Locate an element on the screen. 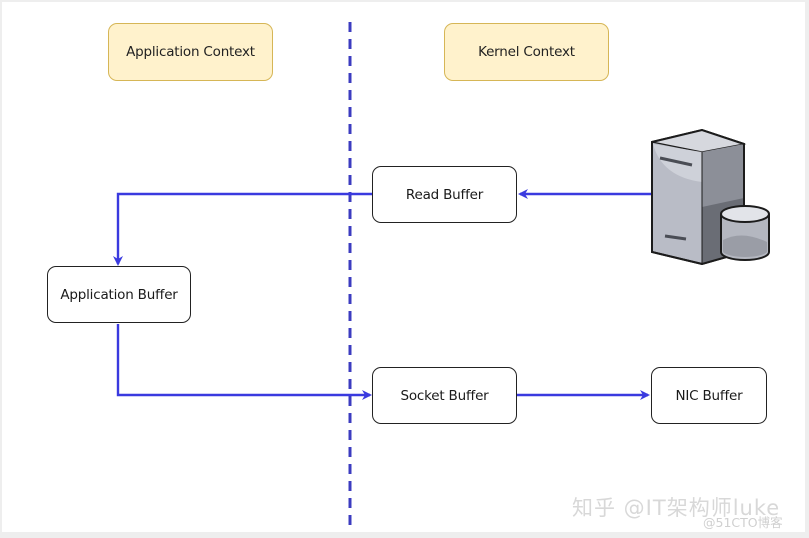 The height and width of the screenshot is (538, 809). edge-read-buffer-to-application-buffer is located at coordinates (243, 229).